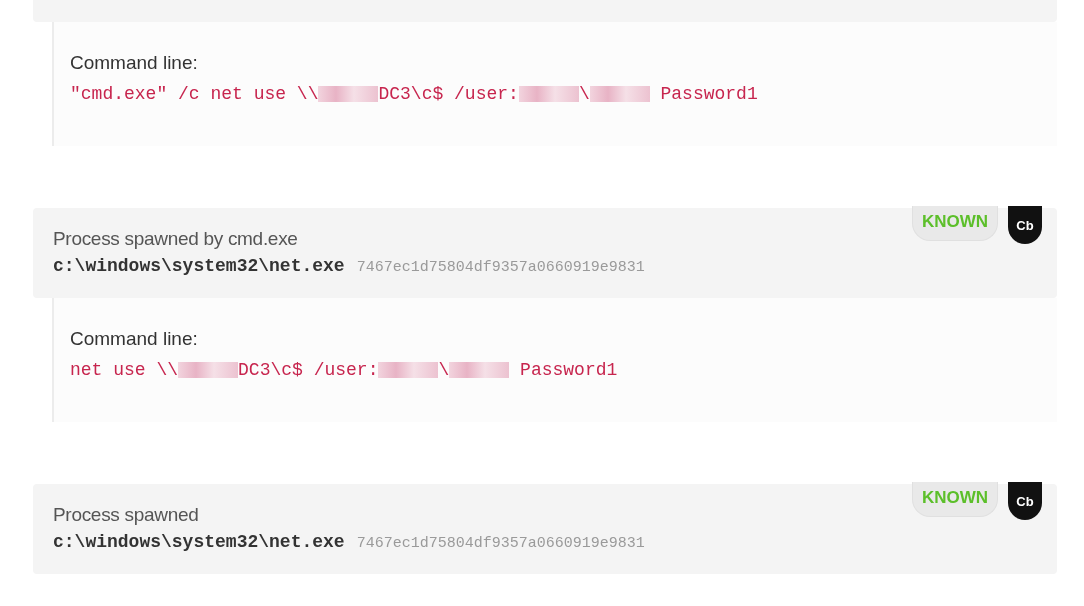 The image size is (1084, 606). Describe the element at coordinates (126, 515) in the screenshot. I see `process-title: Process spawned` at that location.